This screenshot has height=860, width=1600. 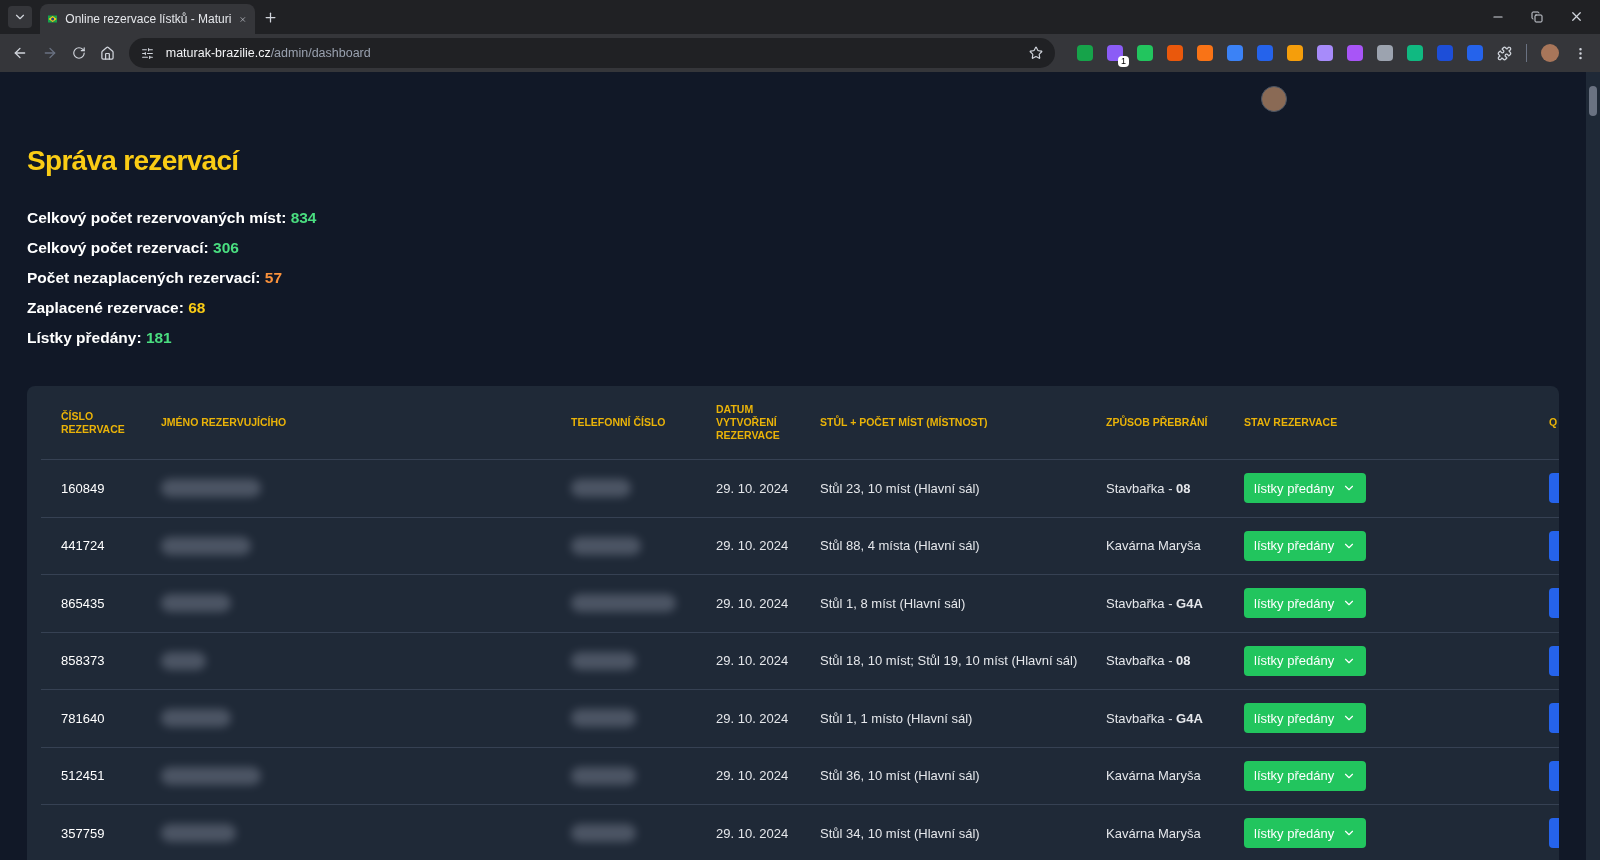 What do you see at coordinates (900, 833) in the screenshot?
I see `table-cell: Stůl 34, 10 míst (Hlavní sál)` at bounding box center [900, 833].